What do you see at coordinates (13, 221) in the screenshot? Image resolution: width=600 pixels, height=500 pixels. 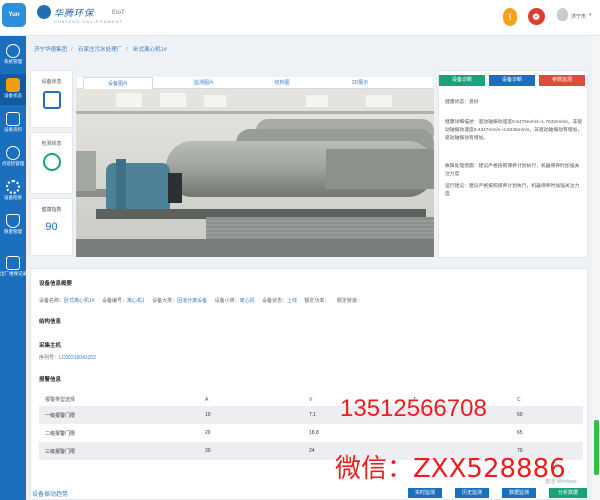 I see `shield-icon` at bounding box center [13, 221].